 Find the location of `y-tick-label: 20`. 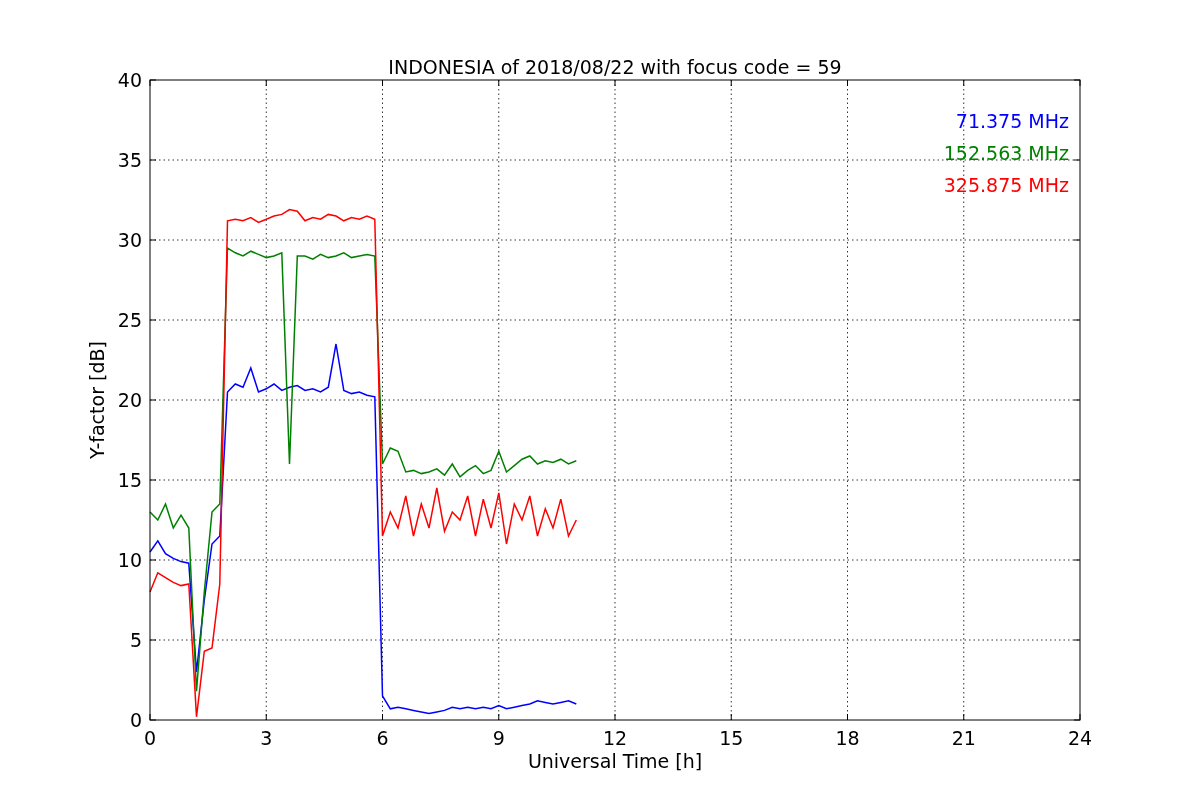

y-tick-label: 20 is located at coordinates (129, 400).